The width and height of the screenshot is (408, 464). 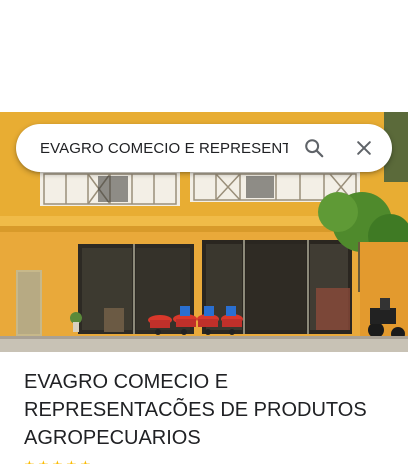 I want to click on search-input: EVAGRO COMECIO E REPRESENTAC, so click(x=164, y=148).